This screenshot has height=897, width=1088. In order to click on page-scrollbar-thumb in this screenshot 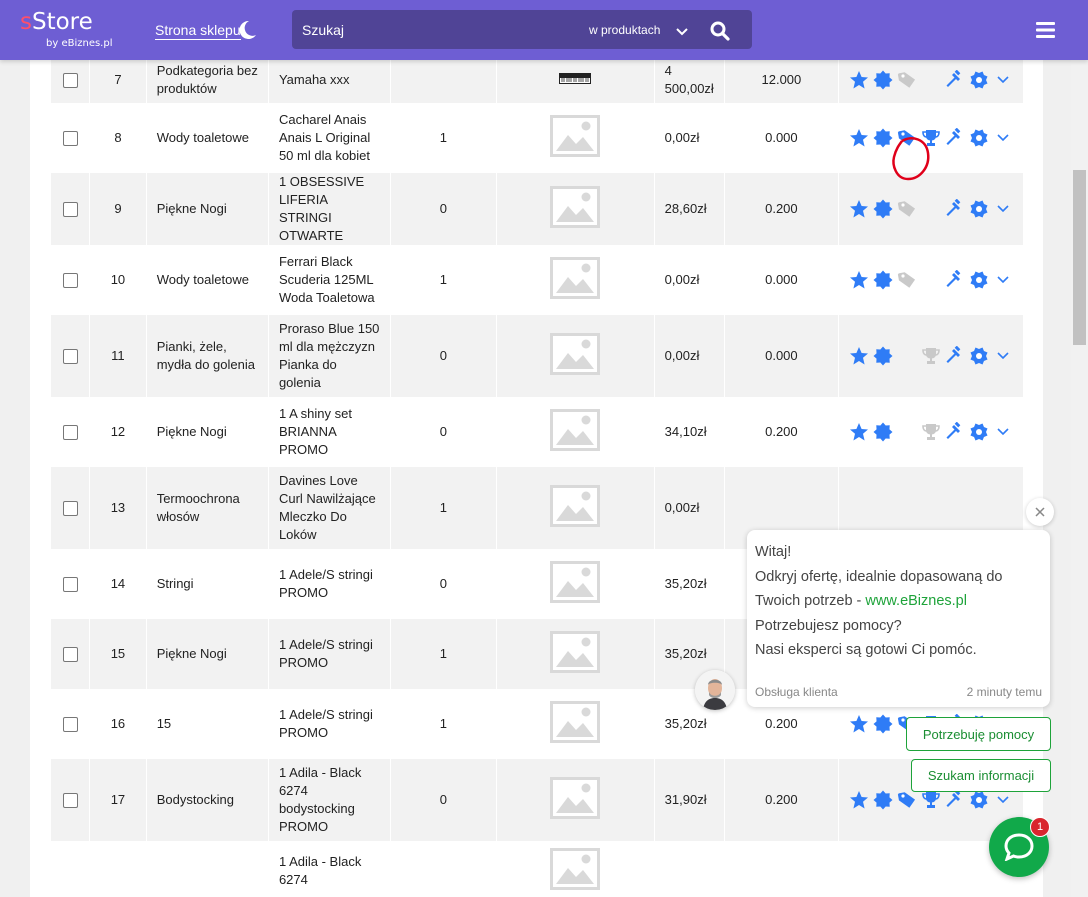, I will do `click(1079, 257)`.